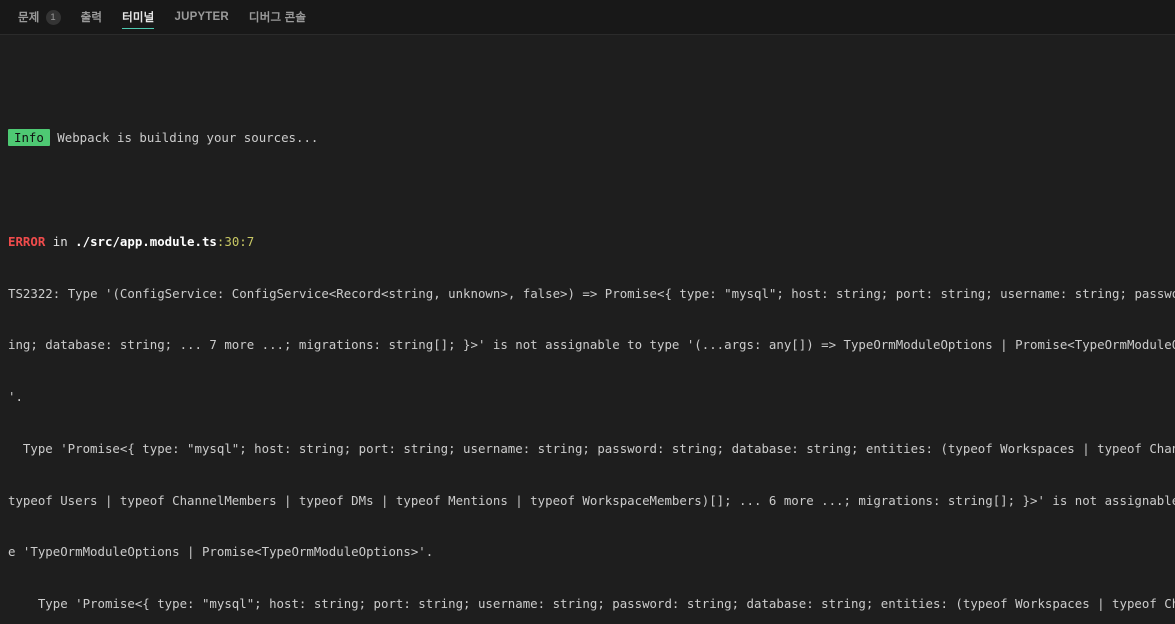 Image resolution: width=1175 pixels, height=624 pixels. I want to click on error-file-path: ./src/app.module.ts, so click(146, 241).